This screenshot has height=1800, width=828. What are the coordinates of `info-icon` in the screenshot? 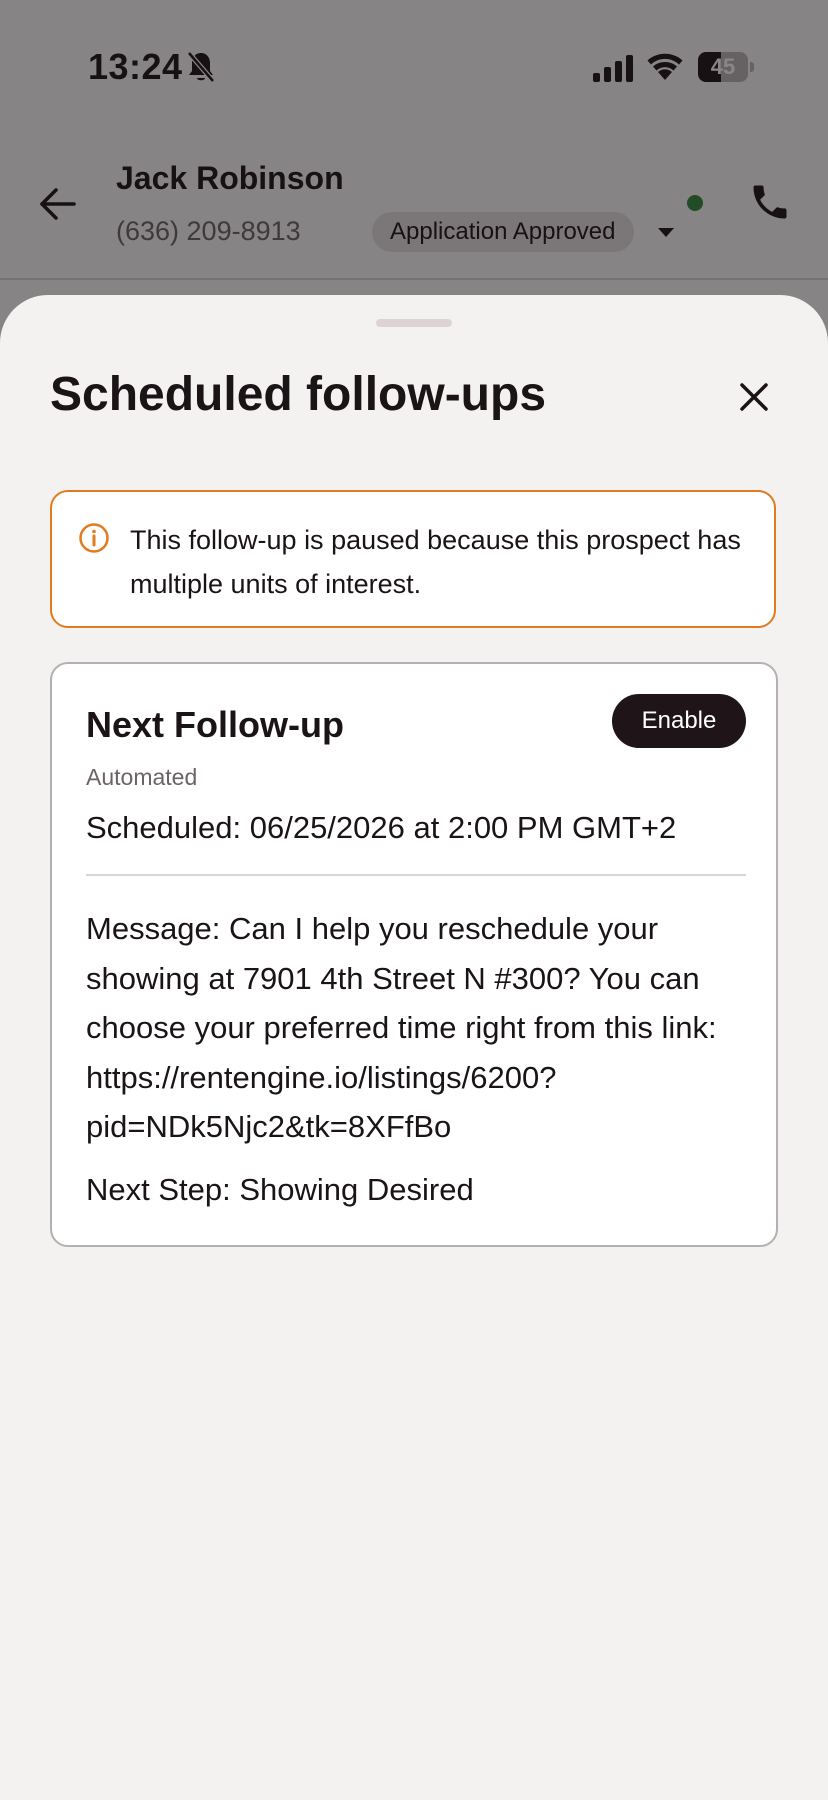 It's located at (94, 538).